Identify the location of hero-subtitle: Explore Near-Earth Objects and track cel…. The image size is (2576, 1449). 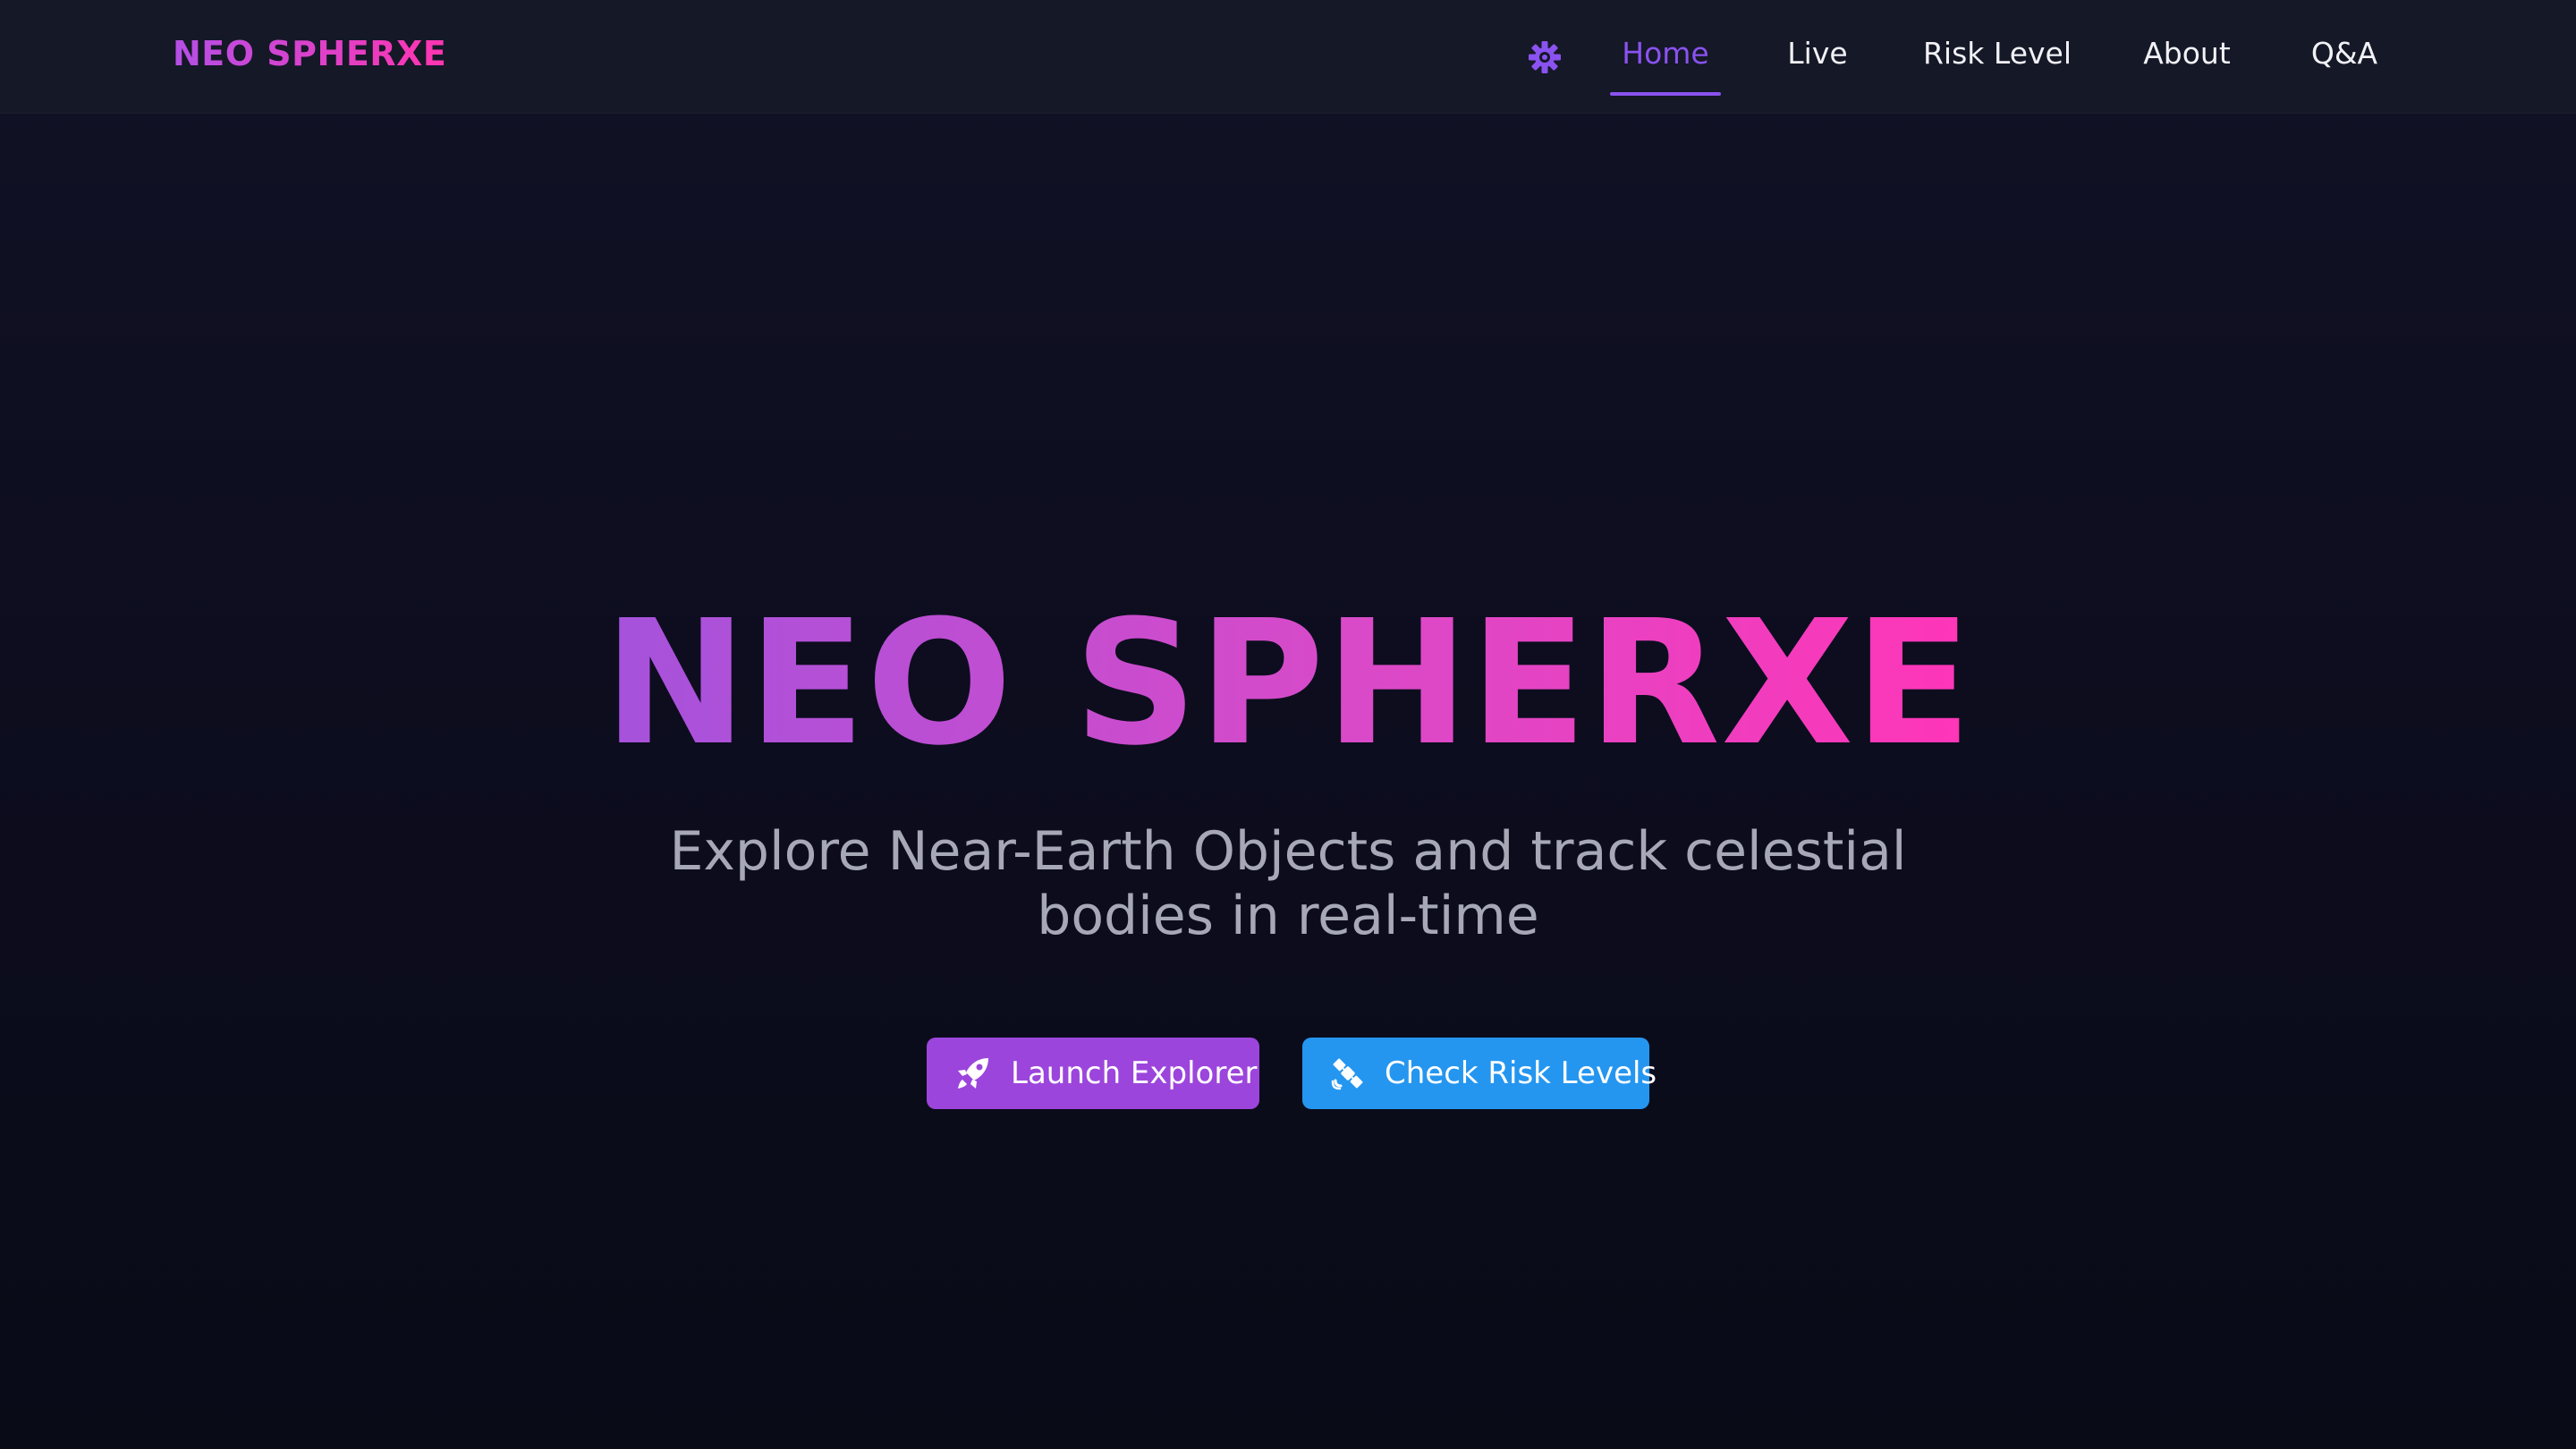
(1288, 883).